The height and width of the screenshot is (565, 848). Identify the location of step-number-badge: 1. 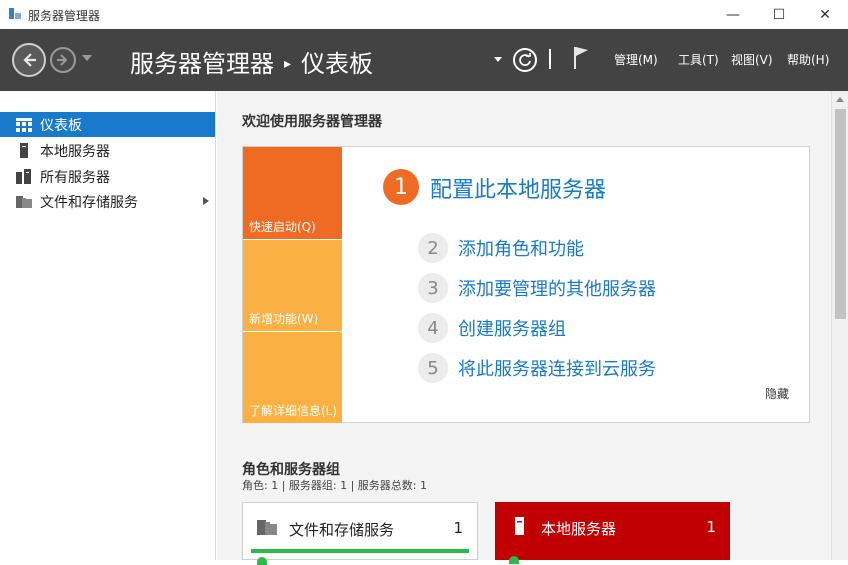
(401, 187).